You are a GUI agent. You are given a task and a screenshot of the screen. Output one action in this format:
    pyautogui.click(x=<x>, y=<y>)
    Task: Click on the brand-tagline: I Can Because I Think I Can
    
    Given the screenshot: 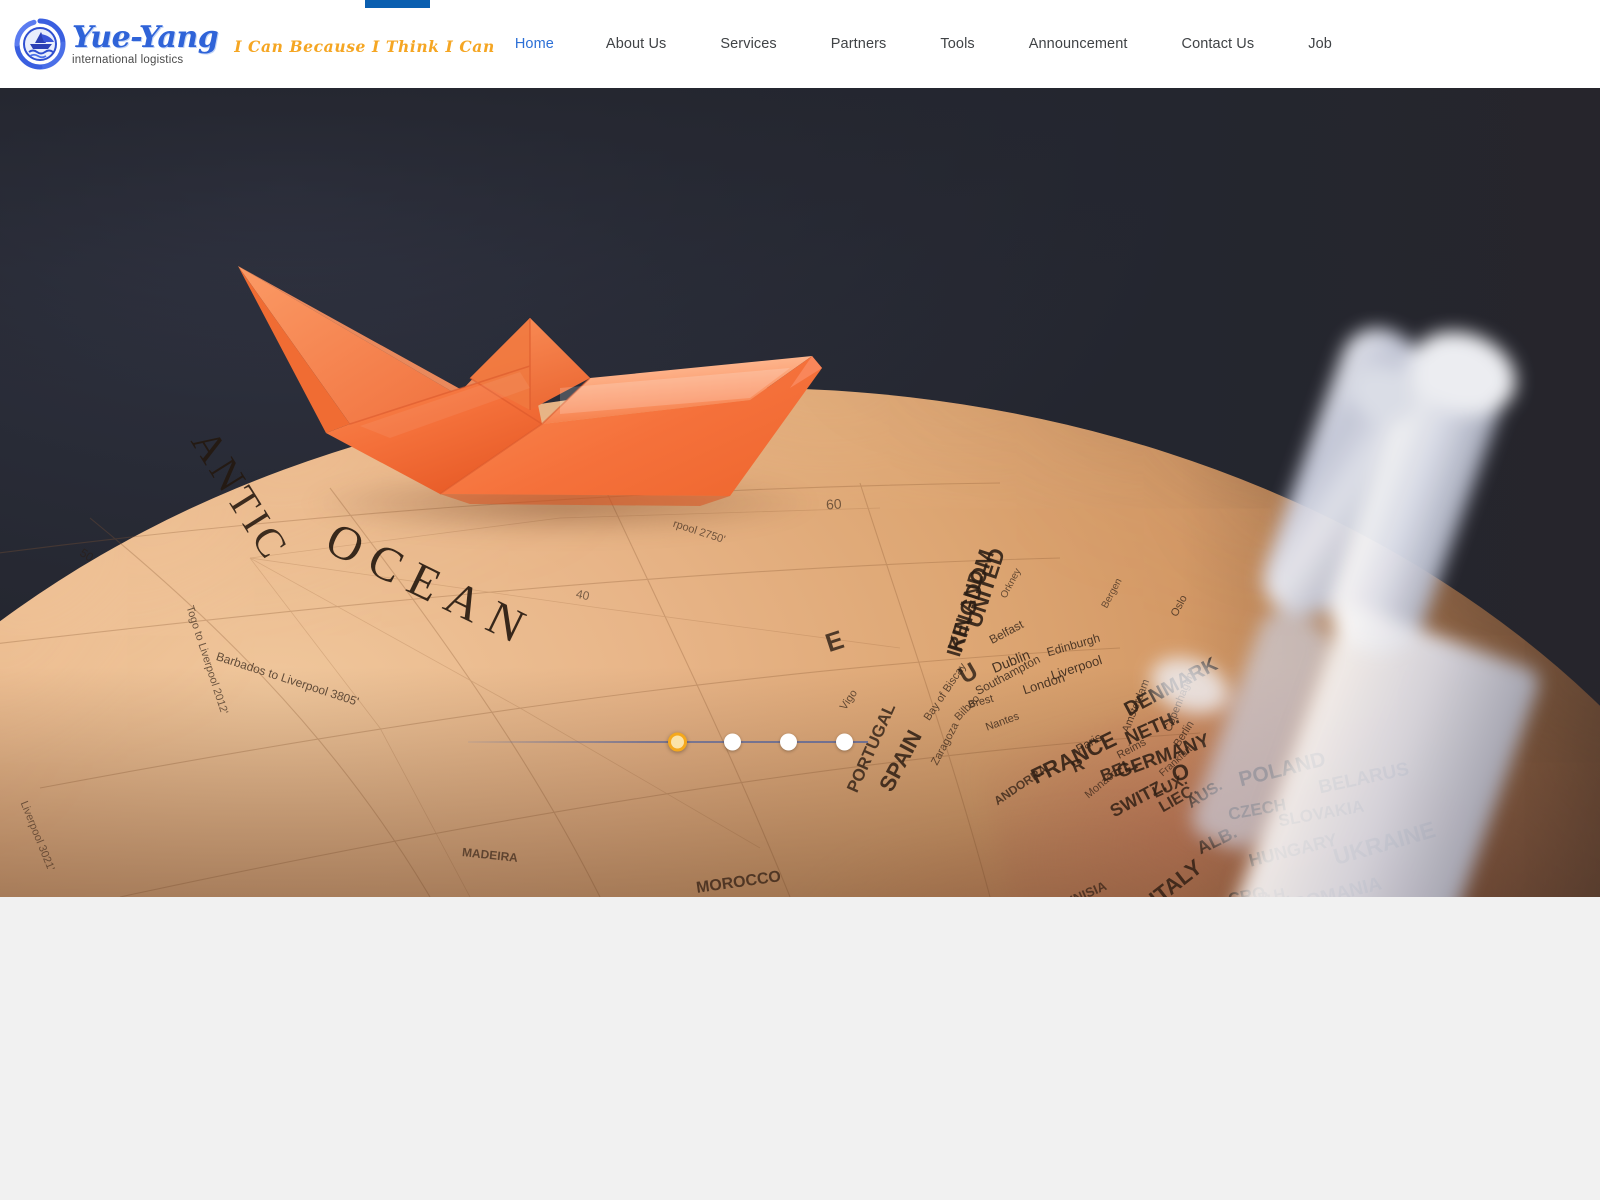 What is the action you would take?
    pyautogui.click(x=364, y=46)
    